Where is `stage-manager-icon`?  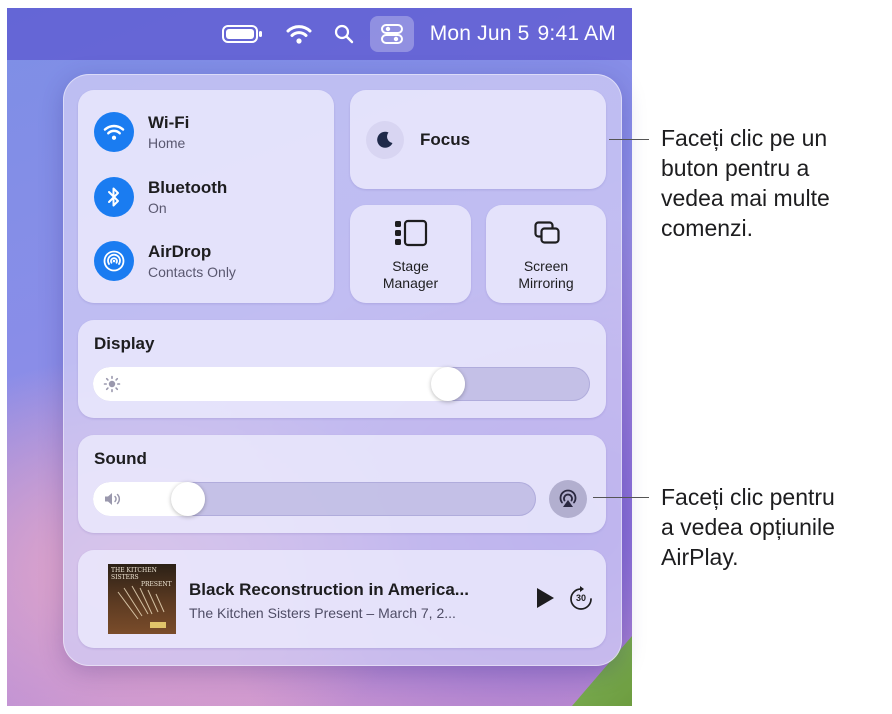
stage-manager-icon is located at coordinates (411, 235).